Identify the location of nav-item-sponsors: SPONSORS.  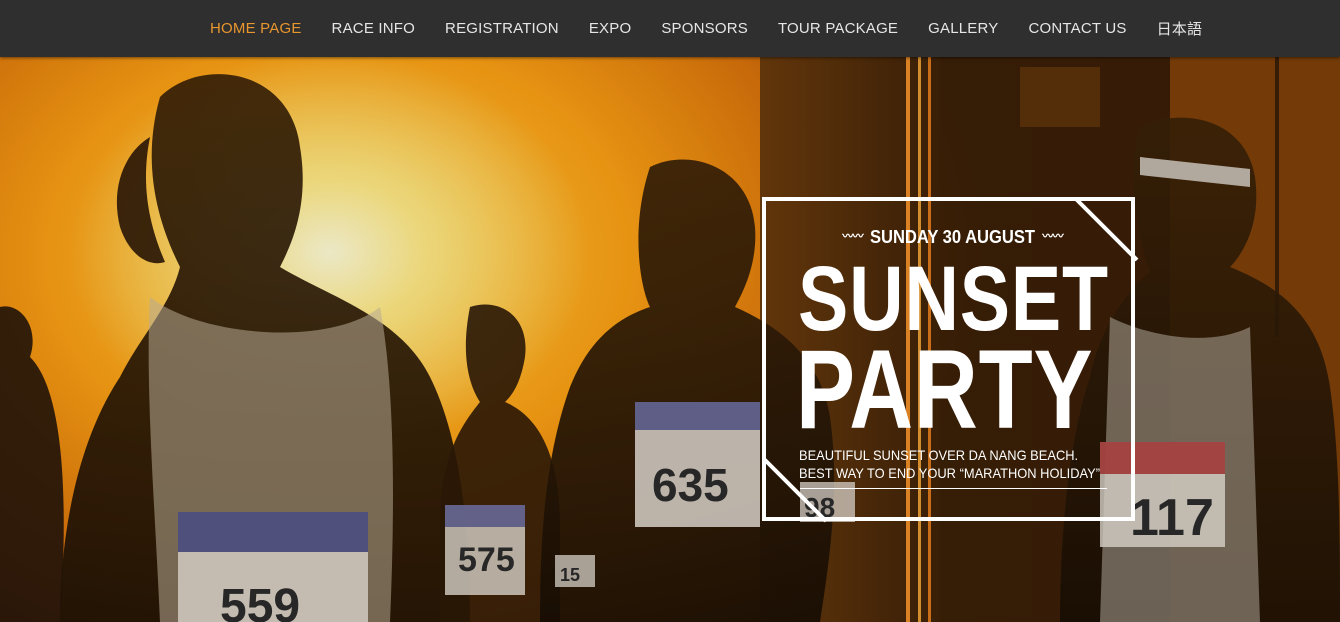
(704, 28).